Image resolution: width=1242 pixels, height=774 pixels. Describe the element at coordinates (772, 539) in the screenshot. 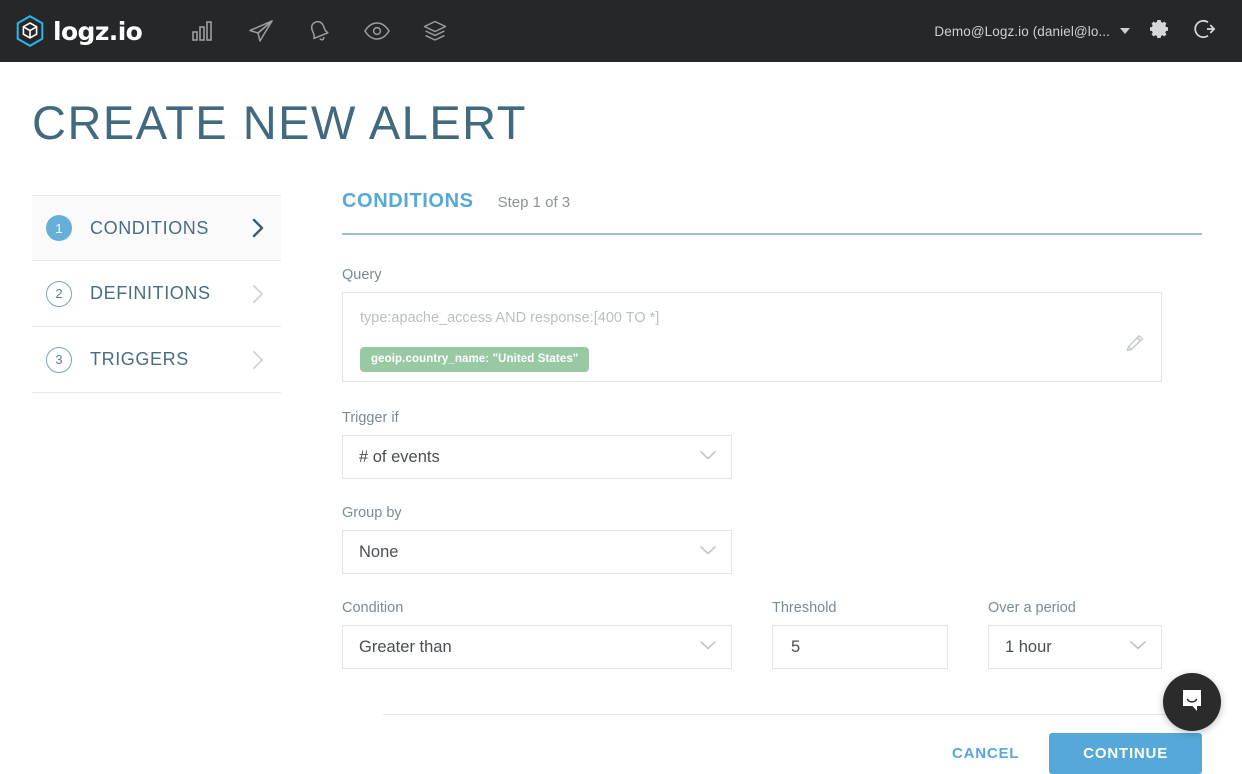

I see `group-by-field-group: Group by None` at that location.